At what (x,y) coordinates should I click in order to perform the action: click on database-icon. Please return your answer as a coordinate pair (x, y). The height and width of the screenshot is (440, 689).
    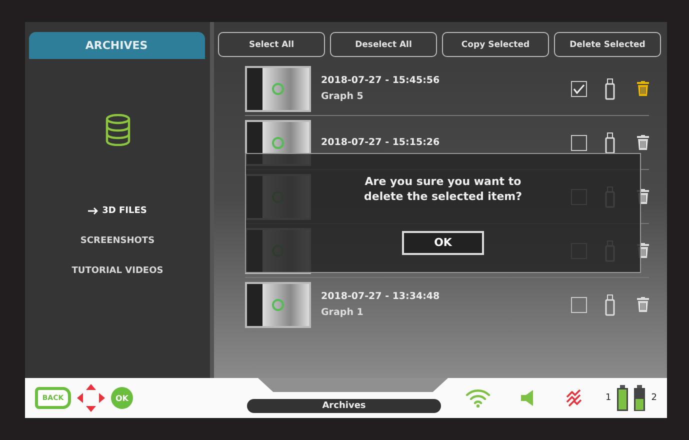
    Looking at the image, I should click on (117, 130).